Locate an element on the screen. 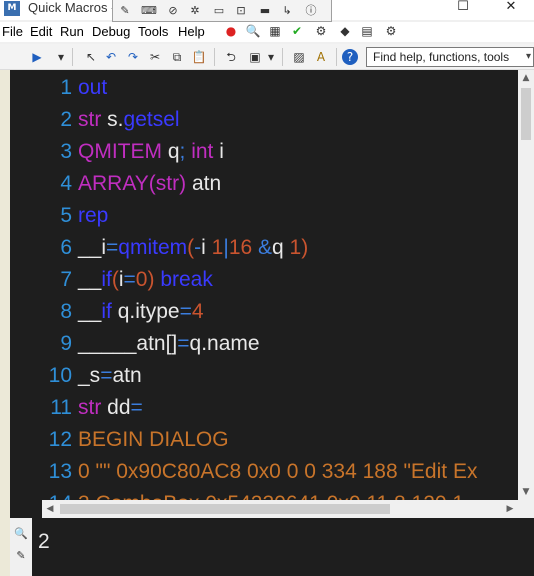 The width and height of the screenshot is (534, 576). code-text: rep is located at coordinates (93, 216).